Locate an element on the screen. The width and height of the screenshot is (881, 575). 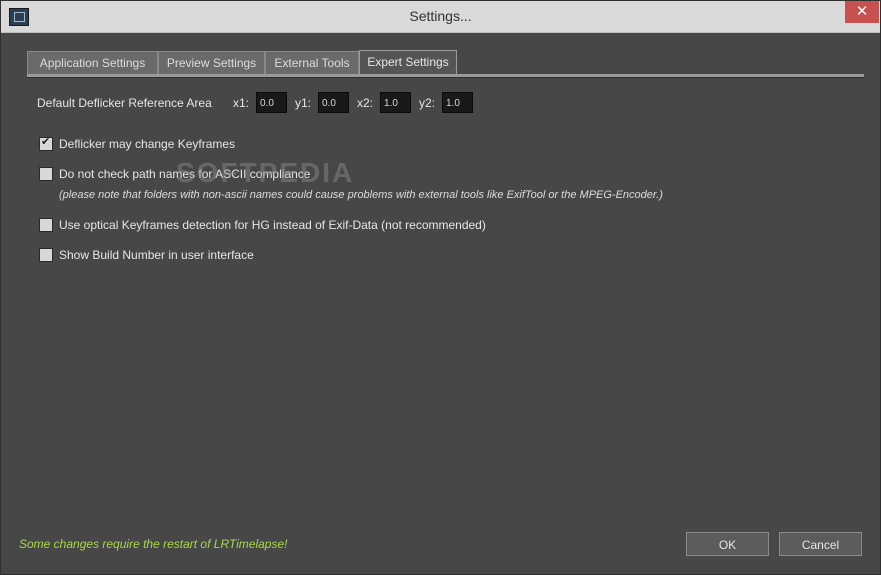
tab-divider is located at coordinates (445, 76).